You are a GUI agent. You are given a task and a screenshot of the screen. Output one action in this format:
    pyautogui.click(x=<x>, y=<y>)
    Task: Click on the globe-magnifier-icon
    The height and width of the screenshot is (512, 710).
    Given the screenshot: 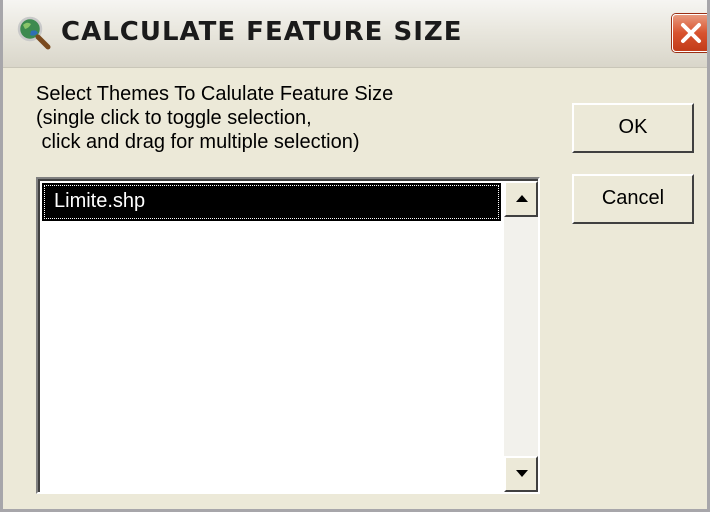 What is the action you would take?
    pyautogui.click(x=34, y=33)
    